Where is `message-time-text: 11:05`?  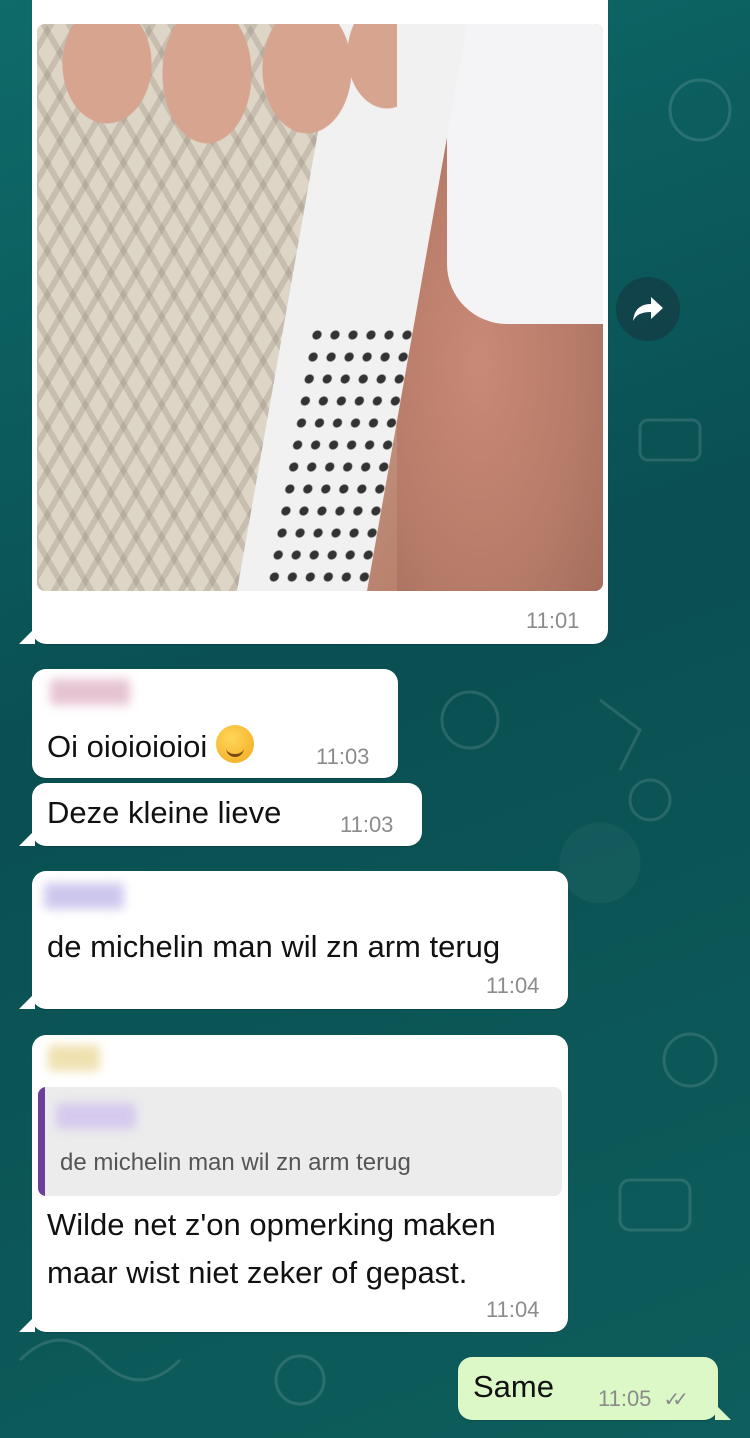
message-time-text: 11:05 is located at coordinates (625, 1398).